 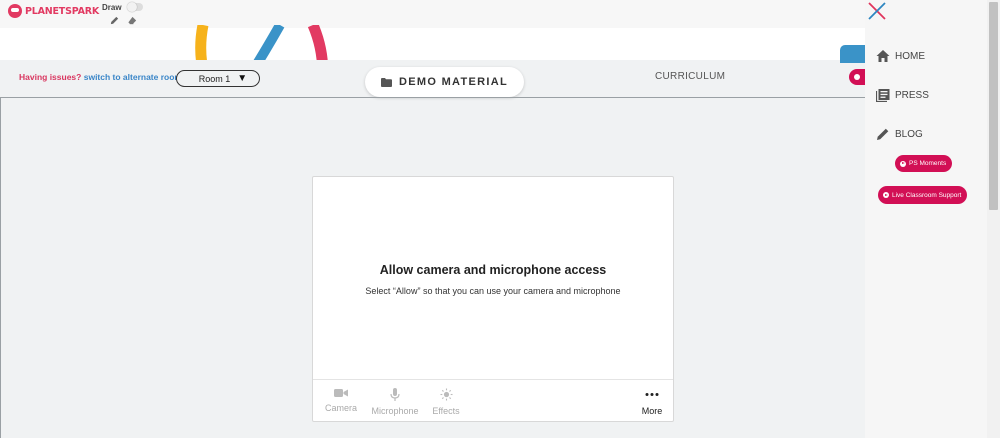 What do you see at coordinates (15, 11) in the screenshot?
I see `mascot-icon` at bounding box center [15, 11].